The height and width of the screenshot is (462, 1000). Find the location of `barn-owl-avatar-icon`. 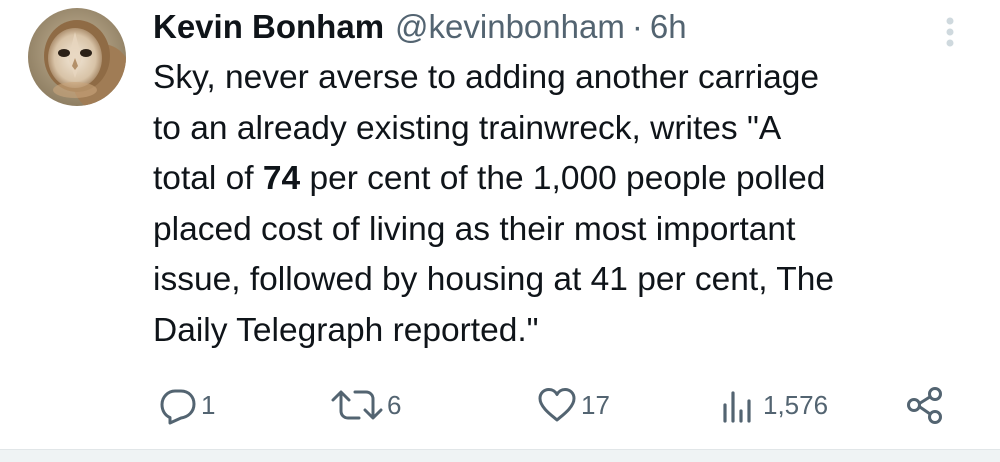

barn-owl-avatar-icon is located at coordinates (77, 57).